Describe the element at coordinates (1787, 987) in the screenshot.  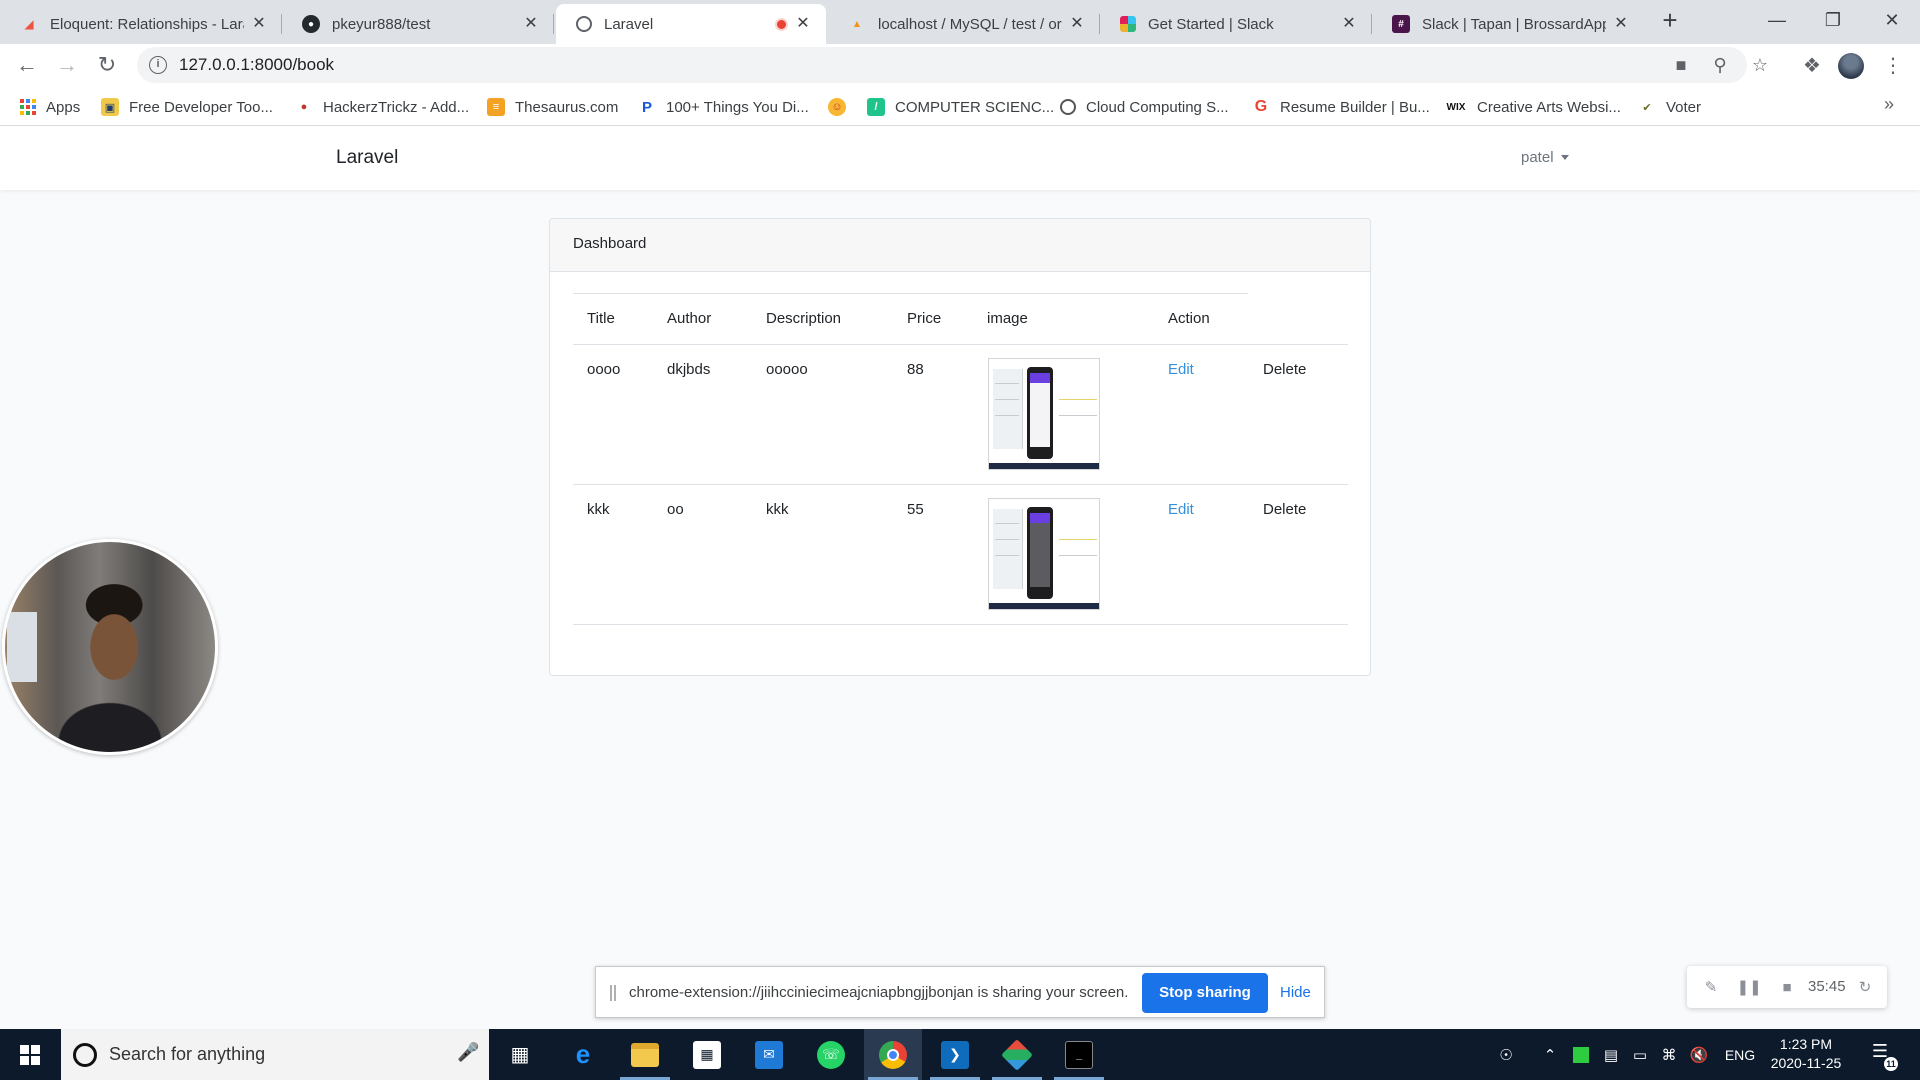
I see `stop-icon: ■` at that location.